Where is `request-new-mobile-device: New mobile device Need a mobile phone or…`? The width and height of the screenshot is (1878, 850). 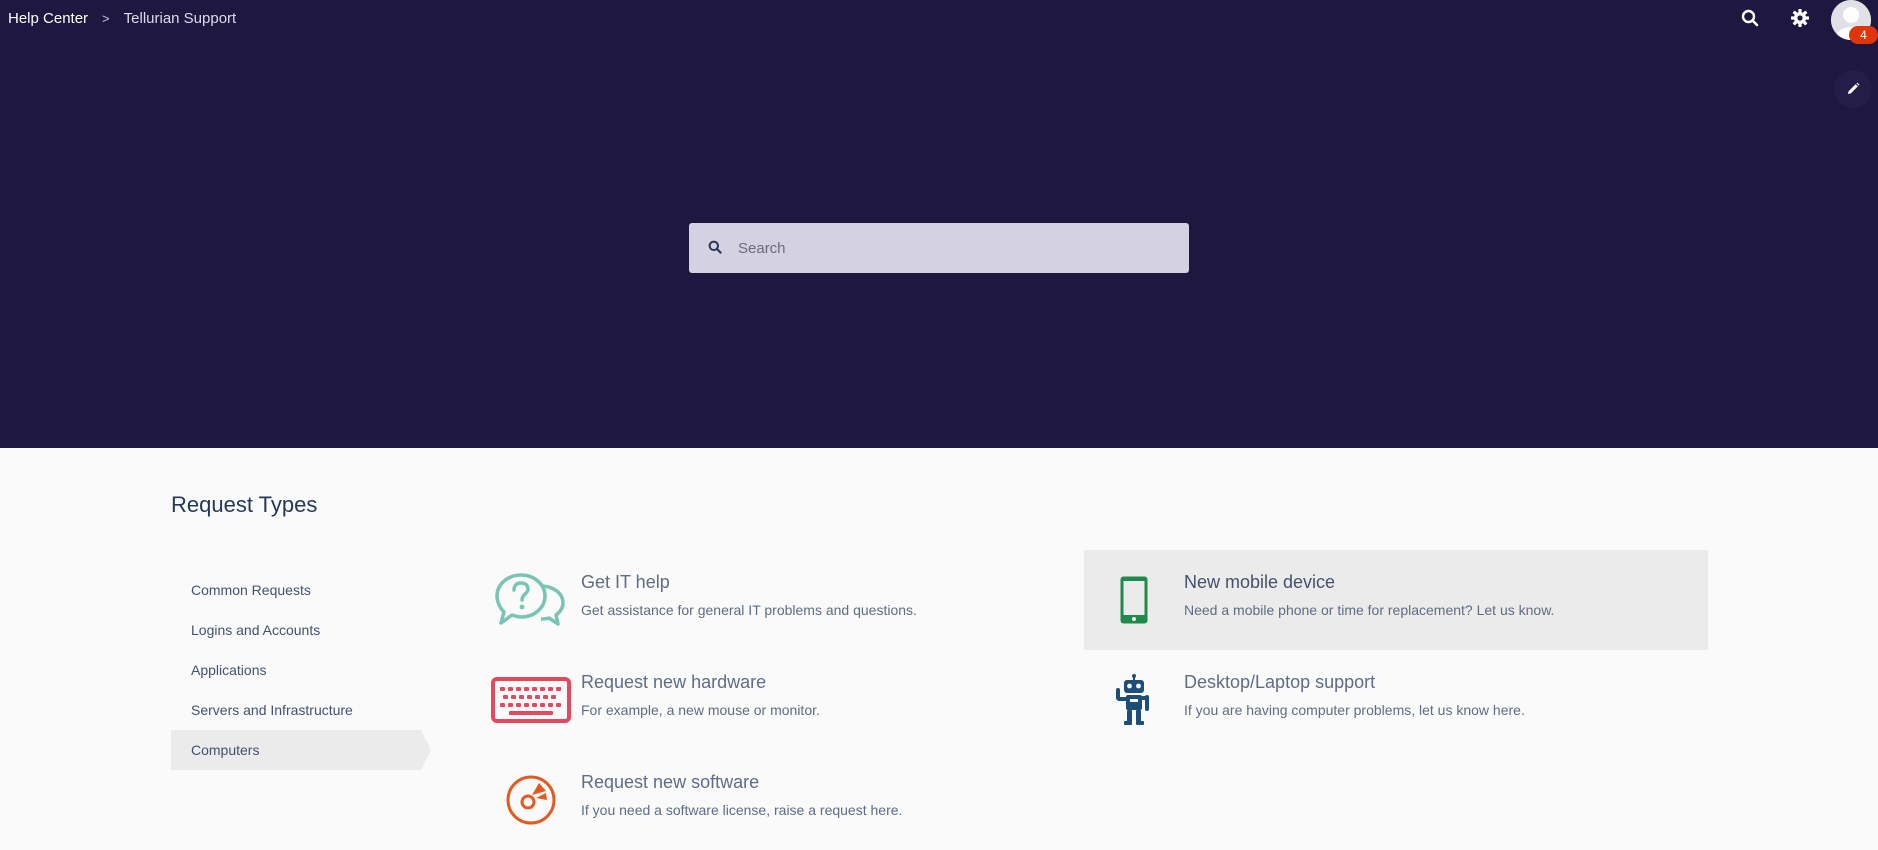 request-new-mobile-device: New mobile device Need a mobile phone or… is located at coordinates (1396, 600).